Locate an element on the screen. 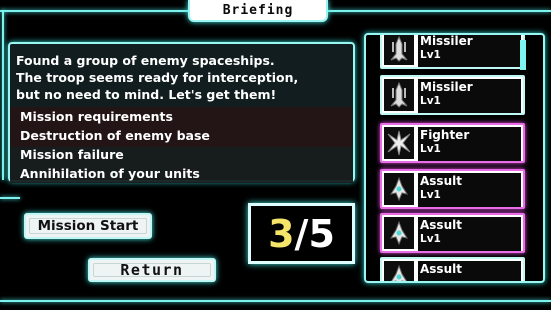  unit-name-box: Assult is located at coordinates (469, 271).